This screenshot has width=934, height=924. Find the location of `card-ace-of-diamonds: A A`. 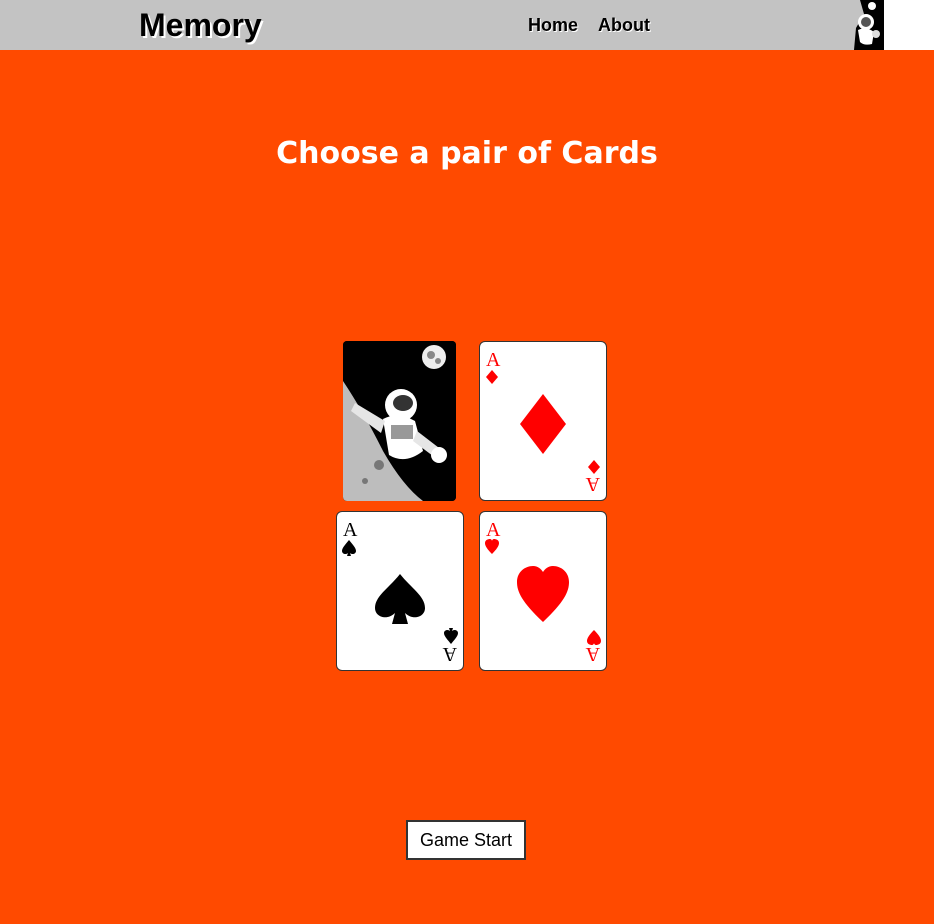

card-ace-of-diamonds: A A is located at coordinates (543, 421).